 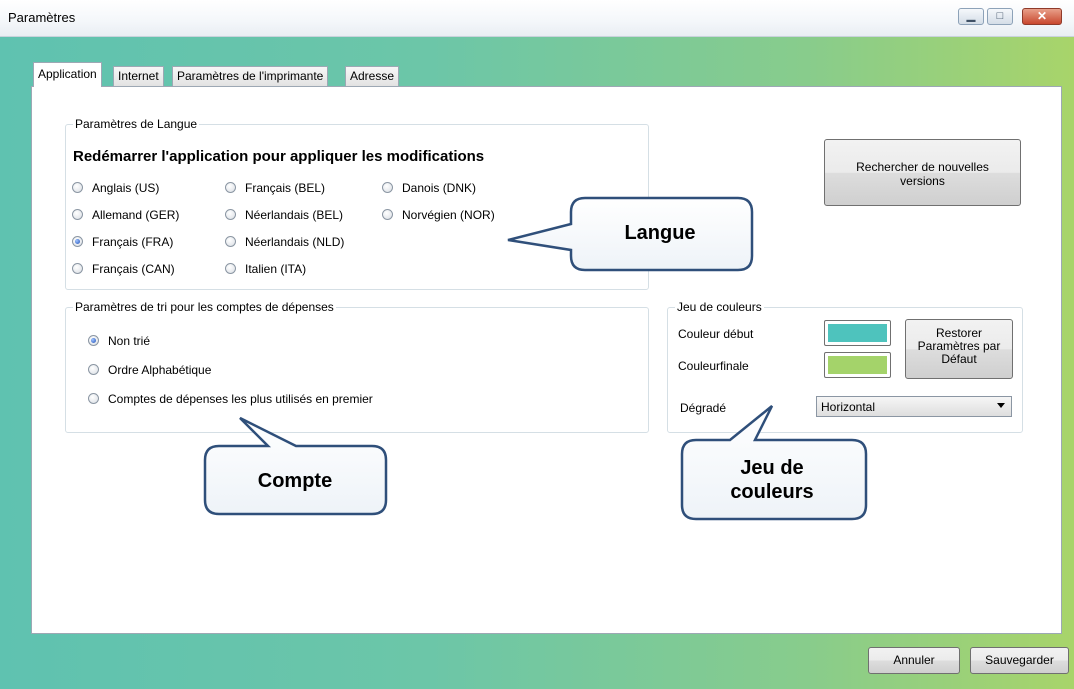 What do you see at coordinates (1019, 660) in the screenshot?
I see `save-button: Sauvegarder` at bounding box center [1019, 660].